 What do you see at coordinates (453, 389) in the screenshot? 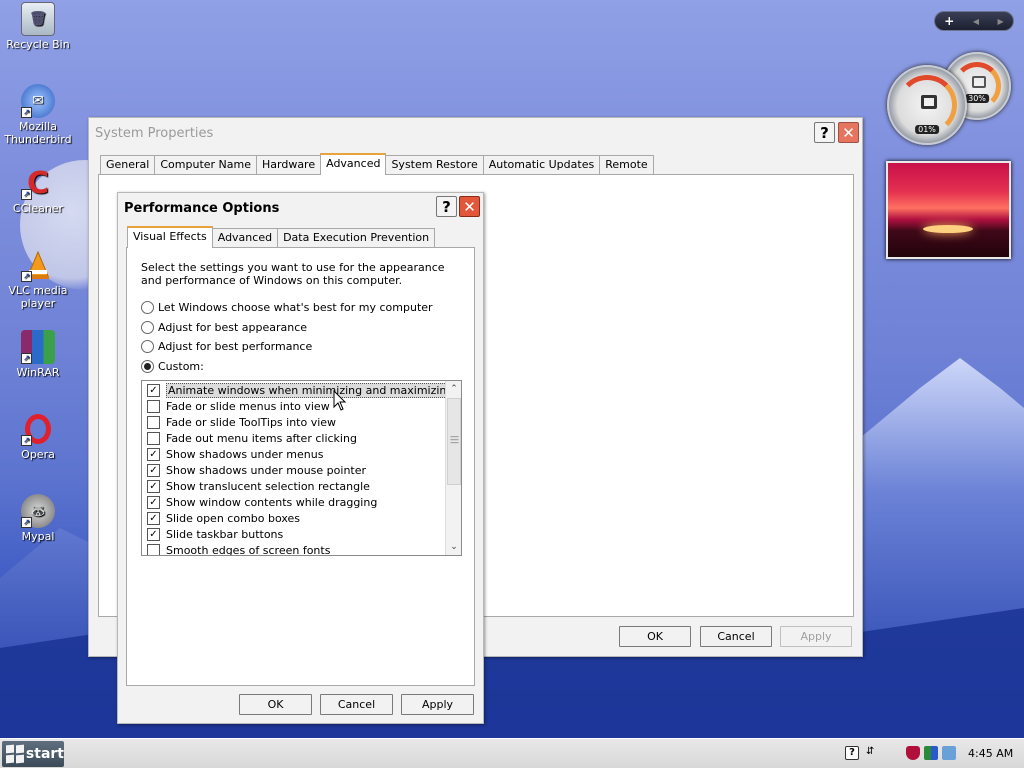
I see `scroll-up-icon: ⌃` at bounding box center [453, 389].